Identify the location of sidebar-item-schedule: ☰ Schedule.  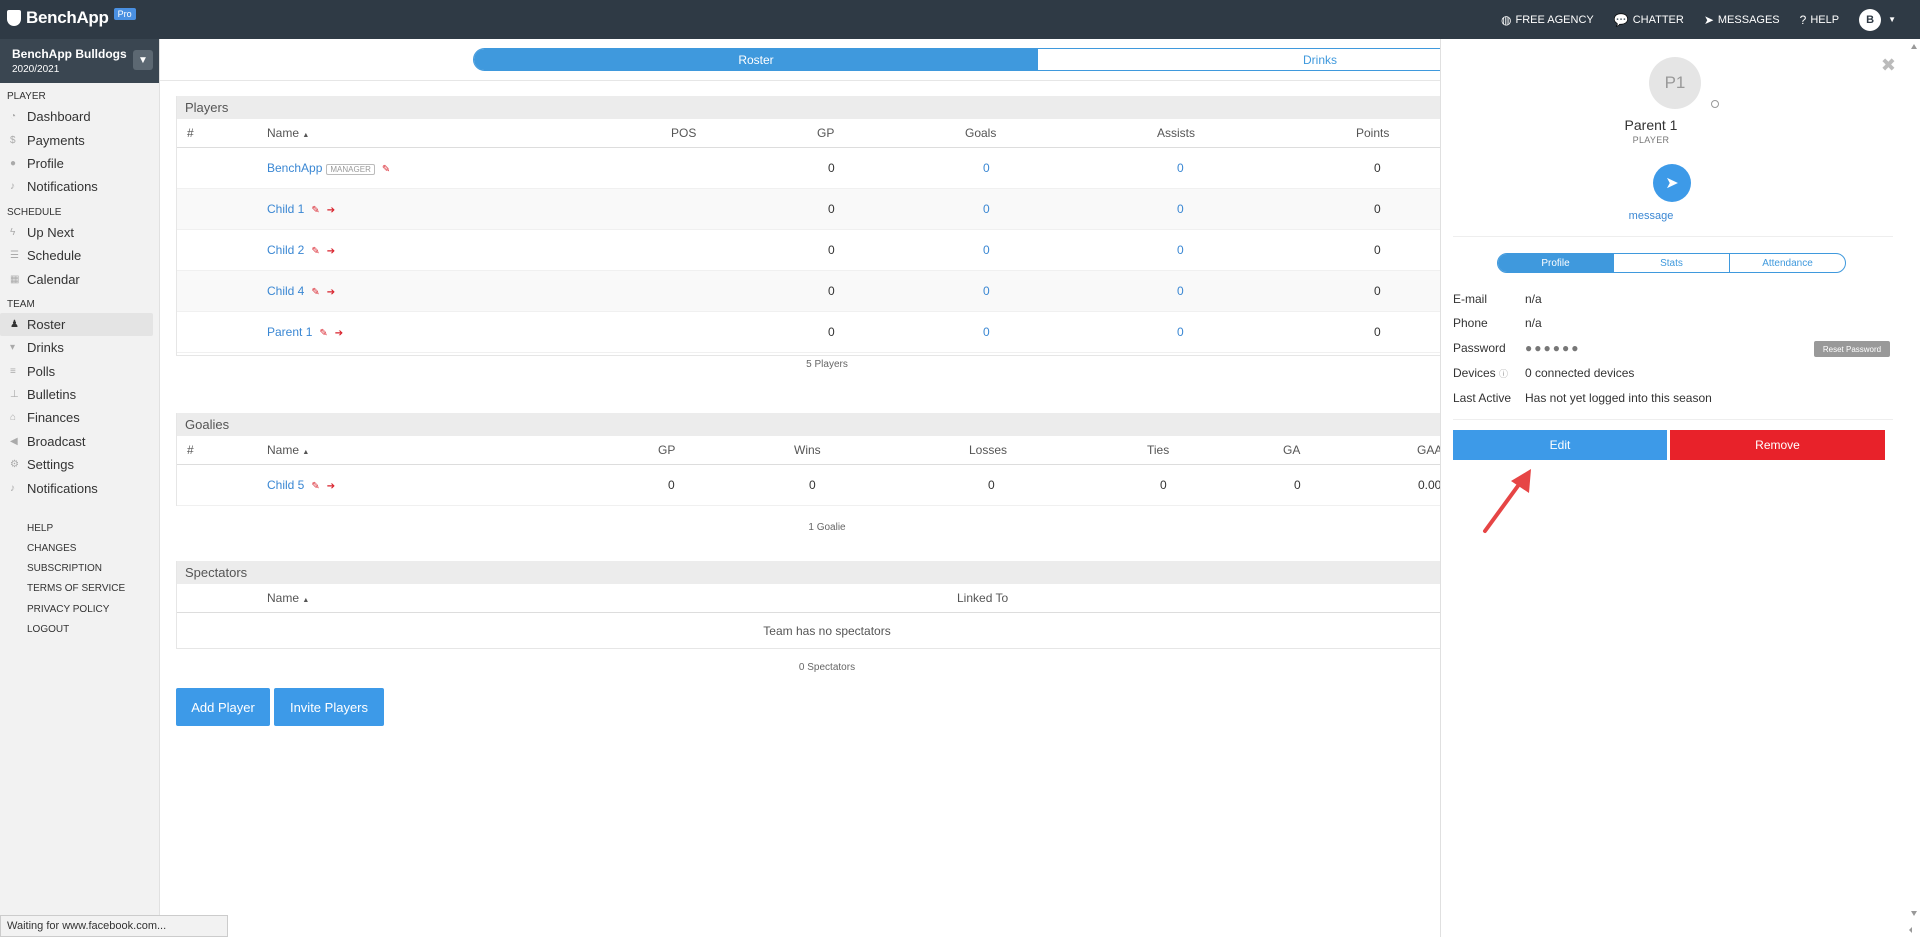
(79, 255).